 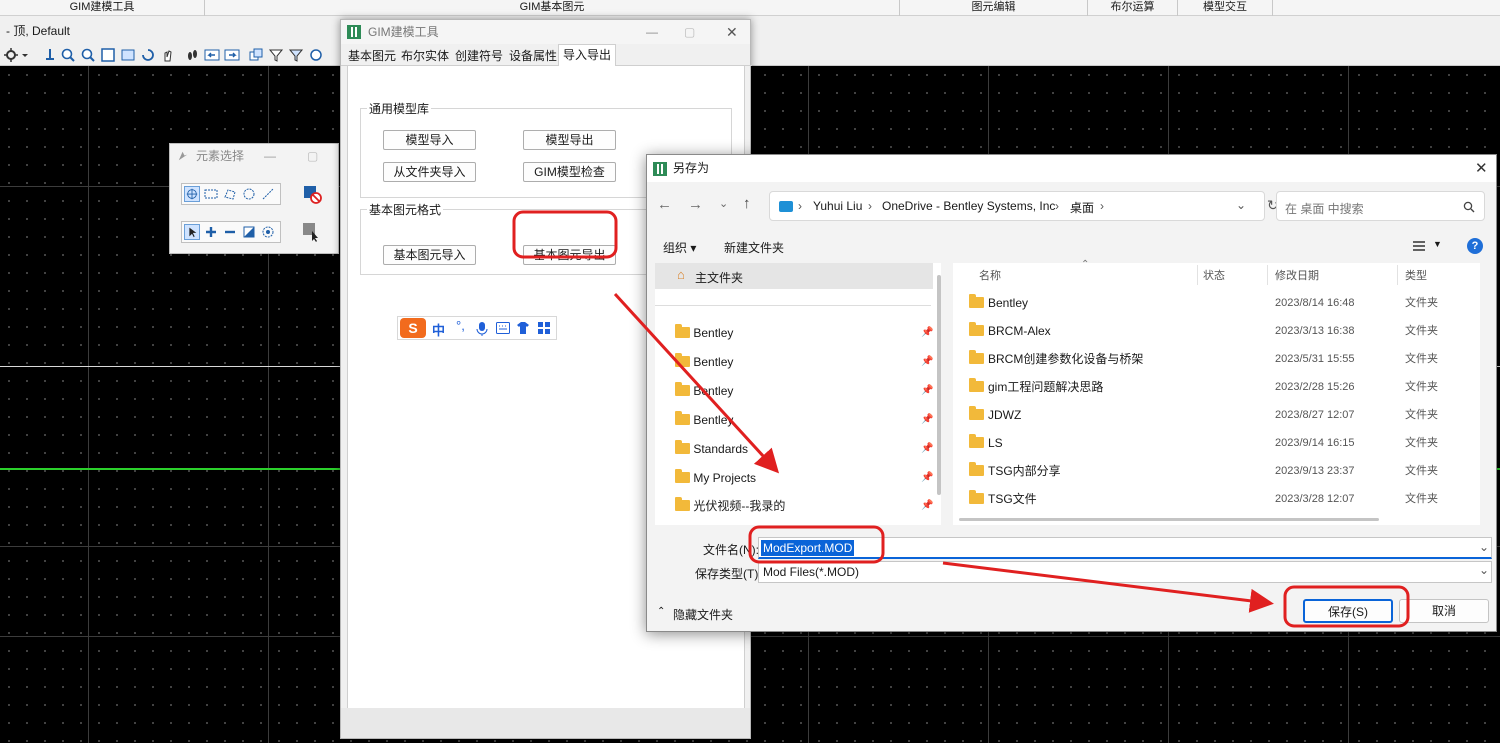 What do you see at coordinates (316, 55) in the screenshot?
I see `view-display-icon` at bounding box center [316, 55].